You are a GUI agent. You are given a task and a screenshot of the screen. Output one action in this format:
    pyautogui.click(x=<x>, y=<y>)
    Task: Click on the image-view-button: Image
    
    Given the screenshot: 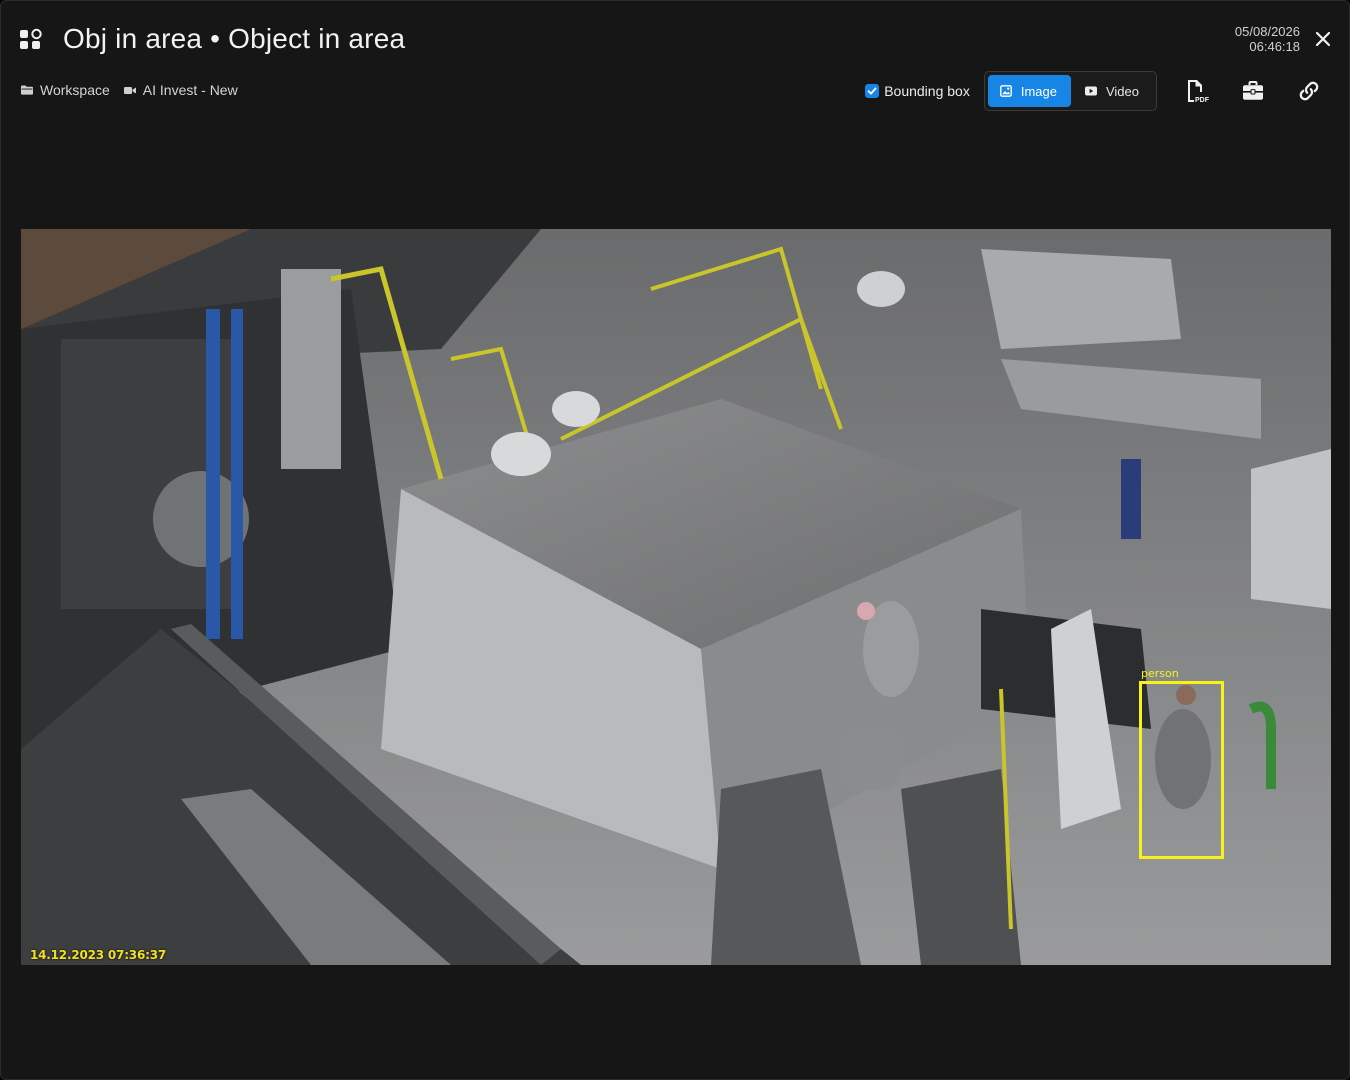 What is the action you would take?
    pyautogui.click(x=1029, y=91)
    